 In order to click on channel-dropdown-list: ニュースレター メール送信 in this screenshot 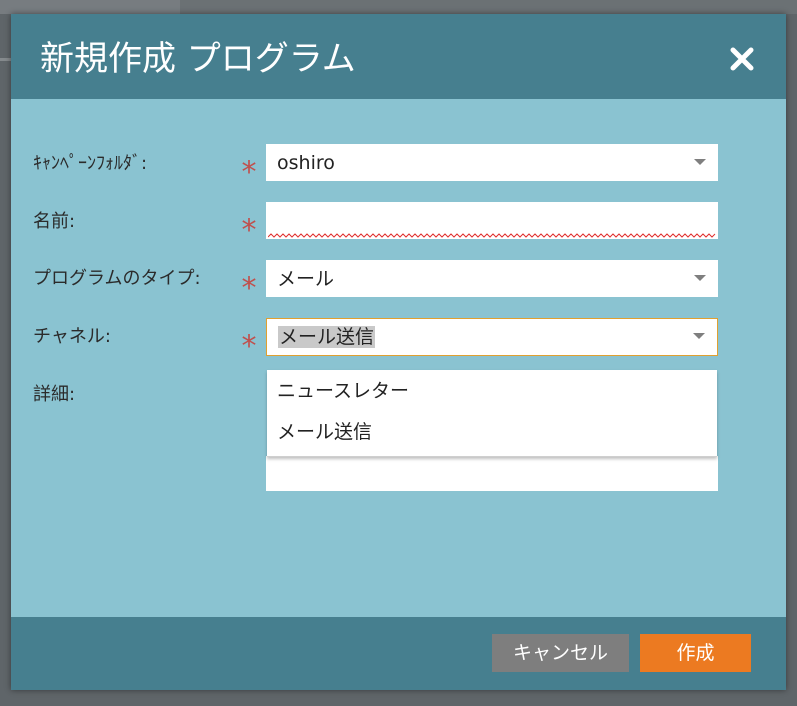, I will do `click(492, 413)`.